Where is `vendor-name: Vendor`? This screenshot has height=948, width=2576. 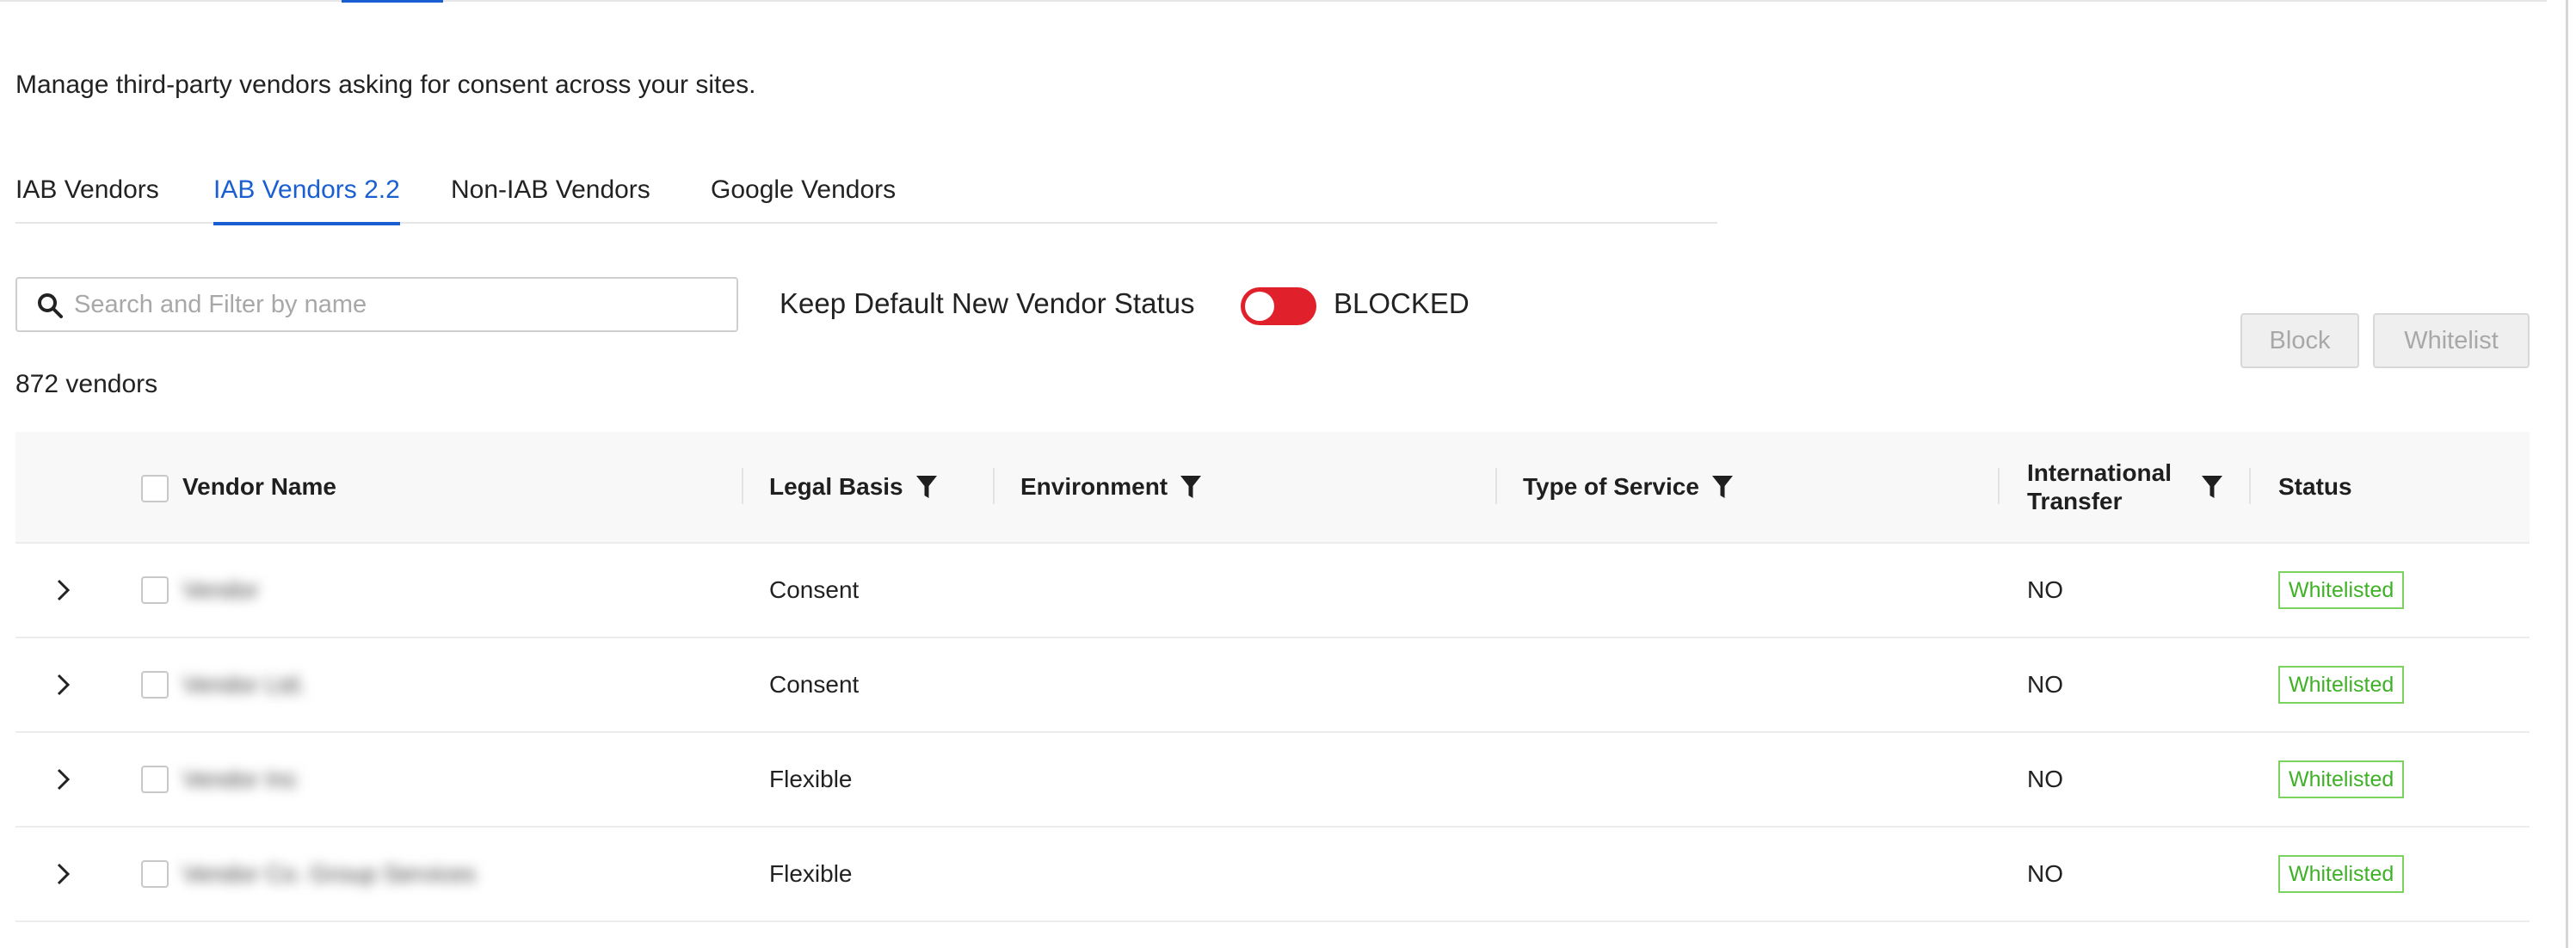
vendor-name: Vendor is located at coordinates (220, 589).